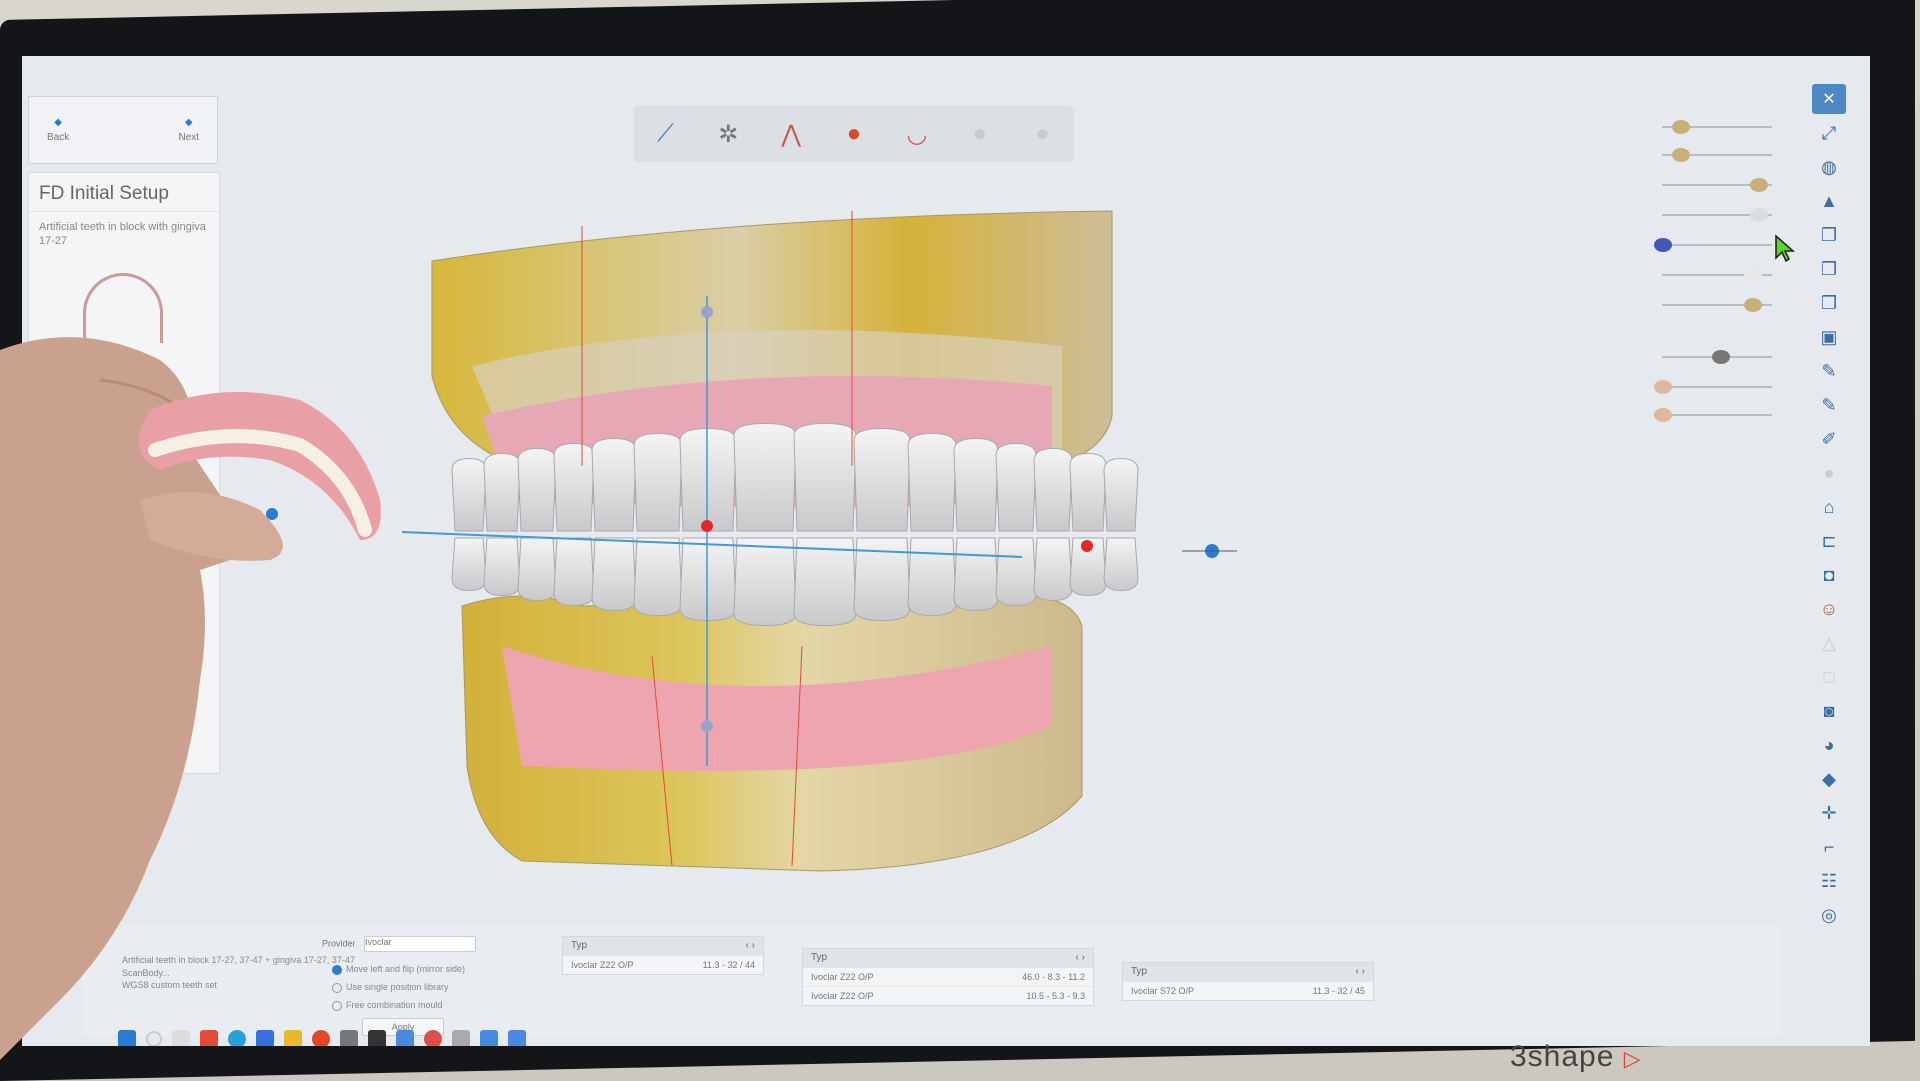 This screenshot has width=1920, height=1081. I want to click on rotation-handle, so click(1087, 546).